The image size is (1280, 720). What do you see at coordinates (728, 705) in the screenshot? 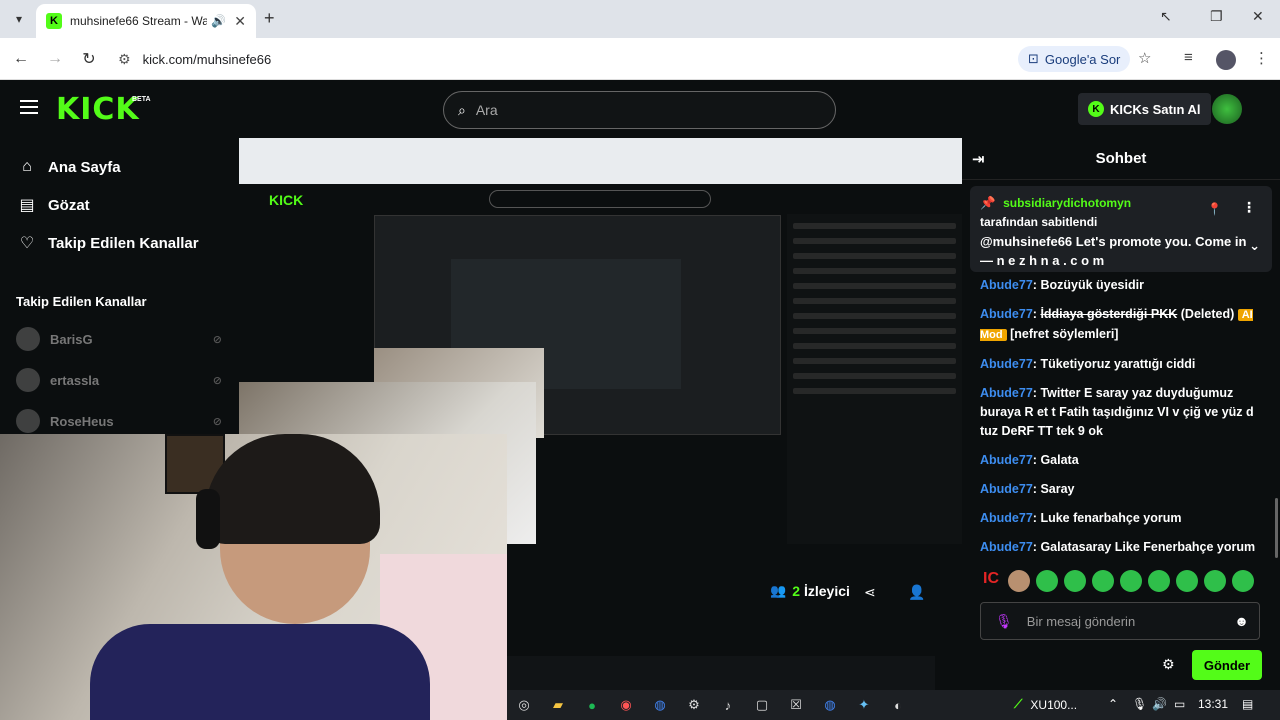
I see `tiktok-icon: ♪` at bounding box center [728, 705].